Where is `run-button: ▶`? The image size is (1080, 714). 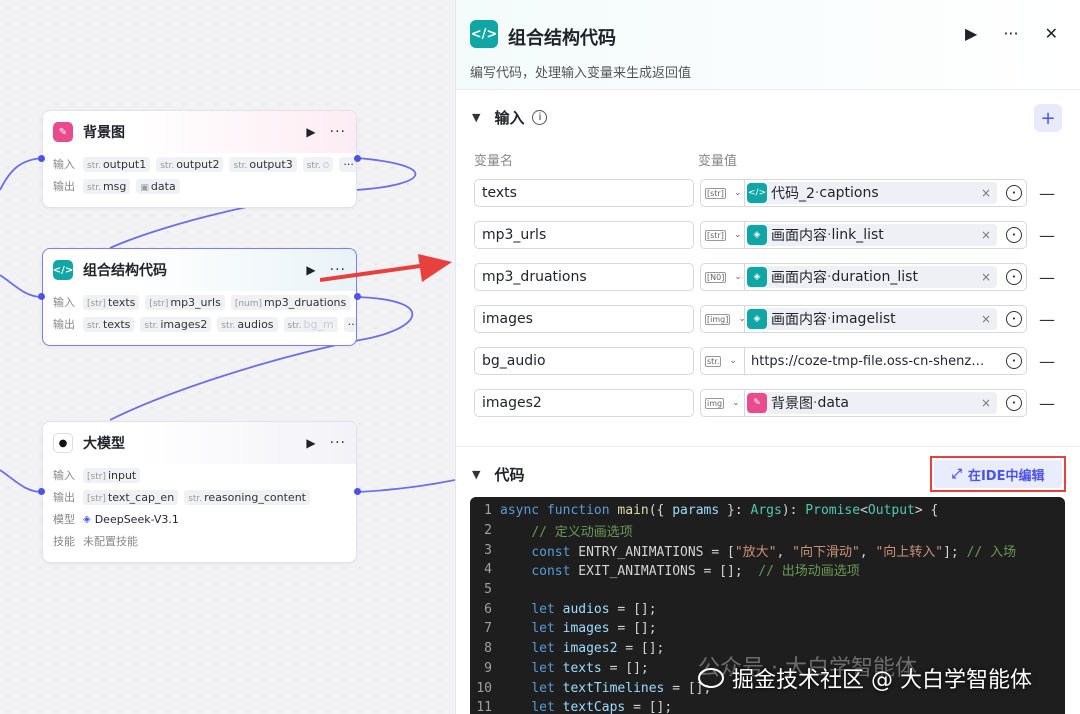 run-button: ▶ is located at coordinates (971, 33).